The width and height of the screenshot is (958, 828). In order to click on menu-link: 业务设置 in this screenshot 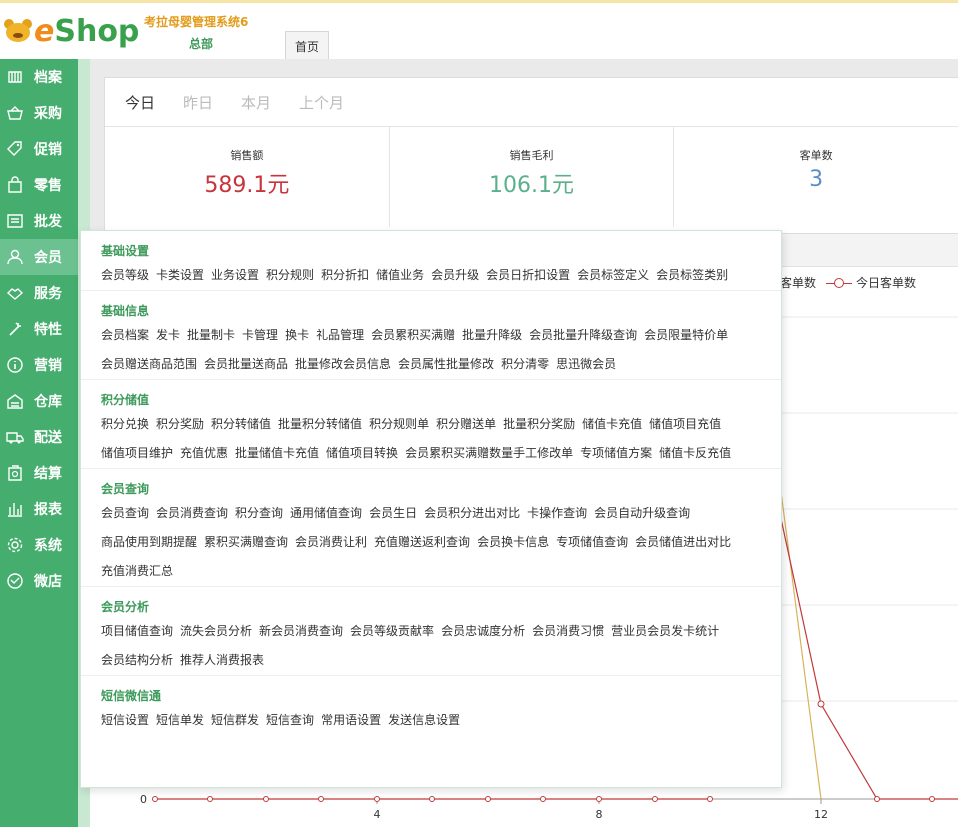, I will do `click(235, 275)`.